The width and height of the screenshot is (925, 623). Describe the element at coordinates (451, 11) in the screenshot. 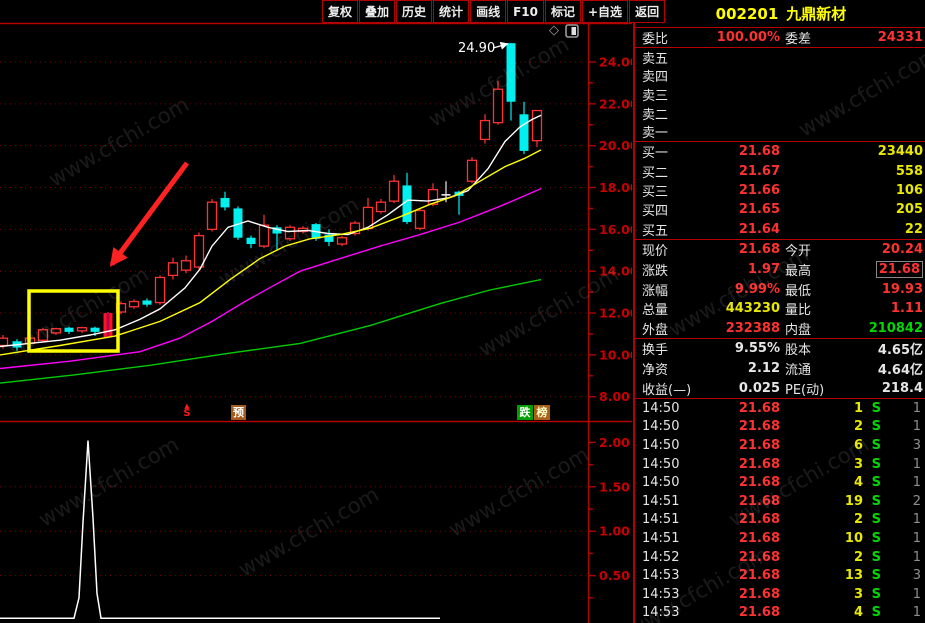

I see `toolbar-button-tongji: 统计` at that location.